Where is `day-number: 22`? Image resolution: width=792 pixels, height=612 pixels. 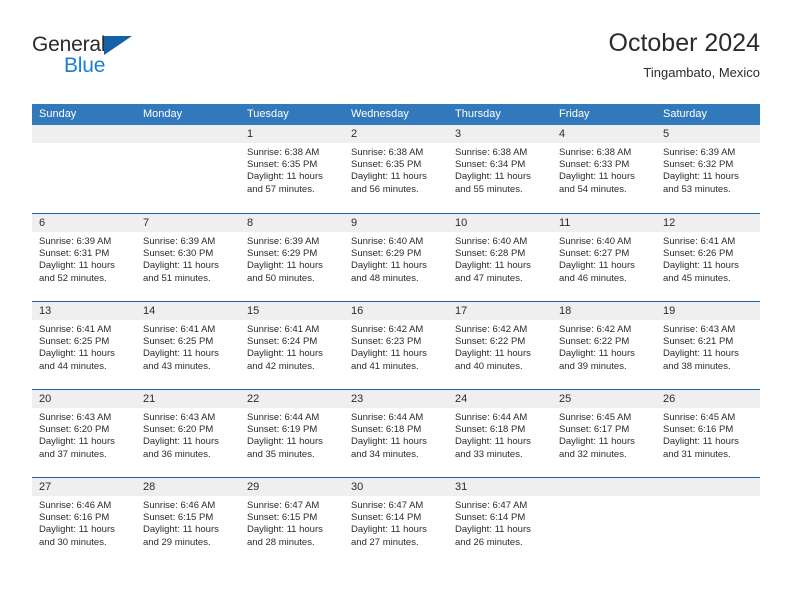 day-number: 22 is located at coordinates (292, 399).